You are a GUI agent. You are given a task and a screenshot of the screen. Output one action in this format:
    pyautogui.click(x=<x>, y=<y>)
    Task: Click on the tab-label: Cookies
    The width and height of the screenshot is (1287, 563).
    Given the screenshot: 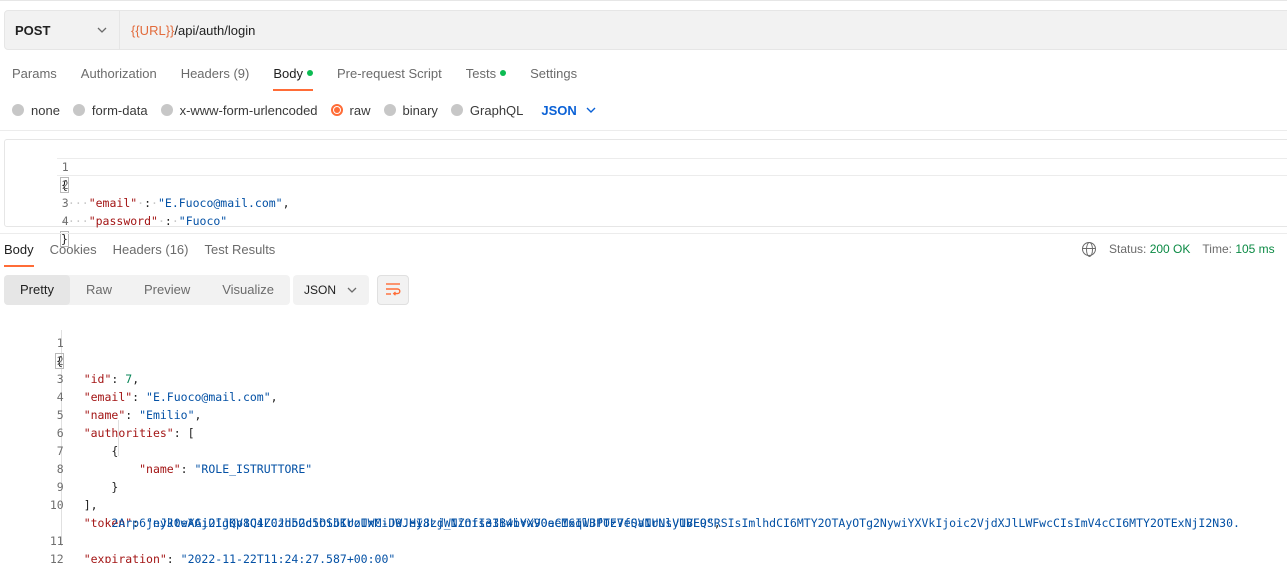 What is the action you would take?
    pyautogui.click(x=73, y=249)
    